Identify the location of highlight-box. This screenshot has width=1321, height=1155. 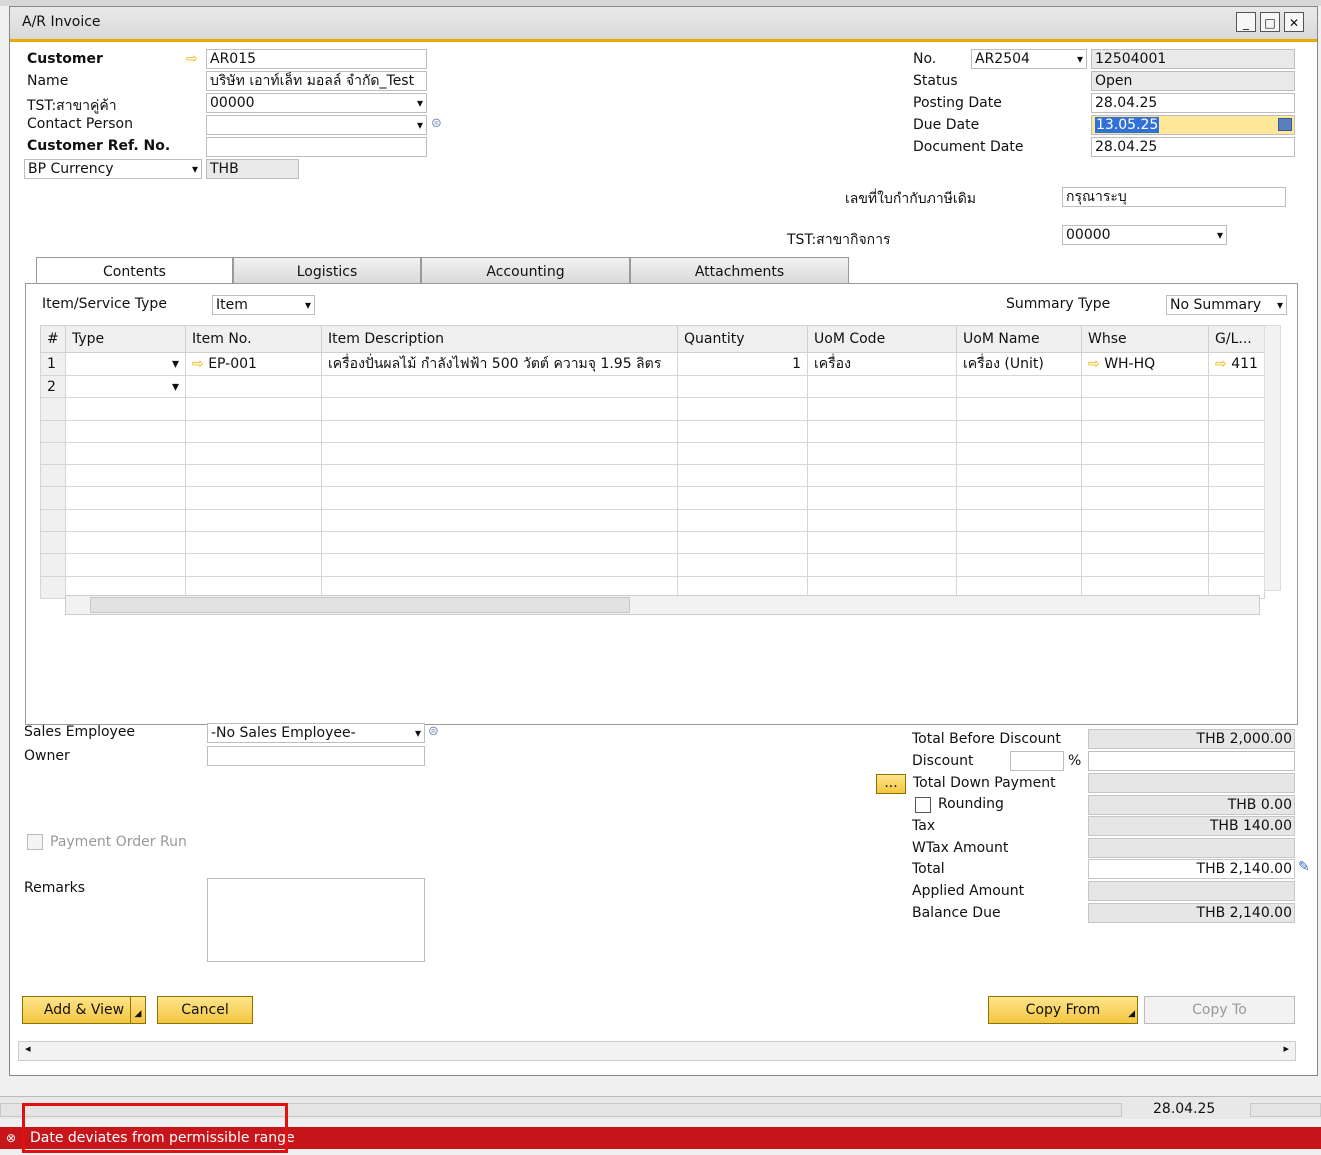
(155, 1128).